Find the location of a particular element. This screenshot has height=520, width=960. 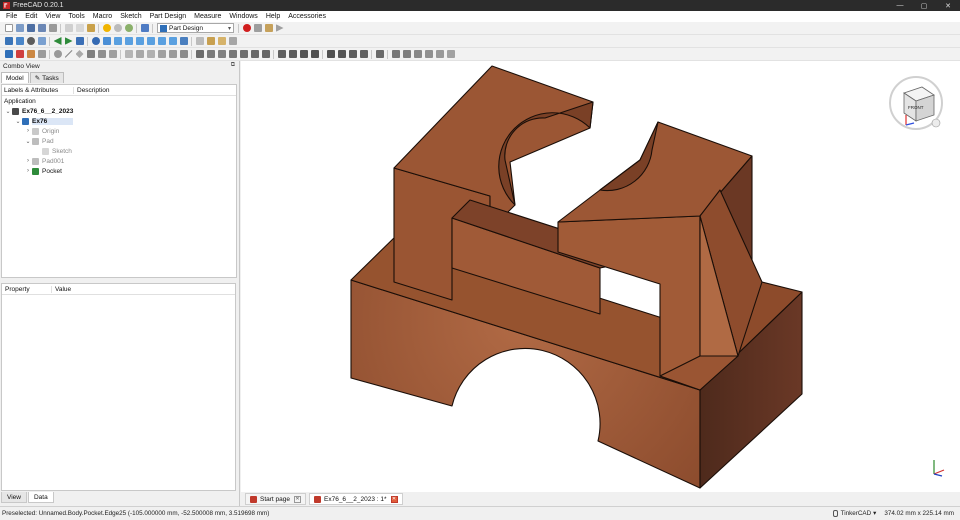

open-file-icon is located at coordinates (19, 28).